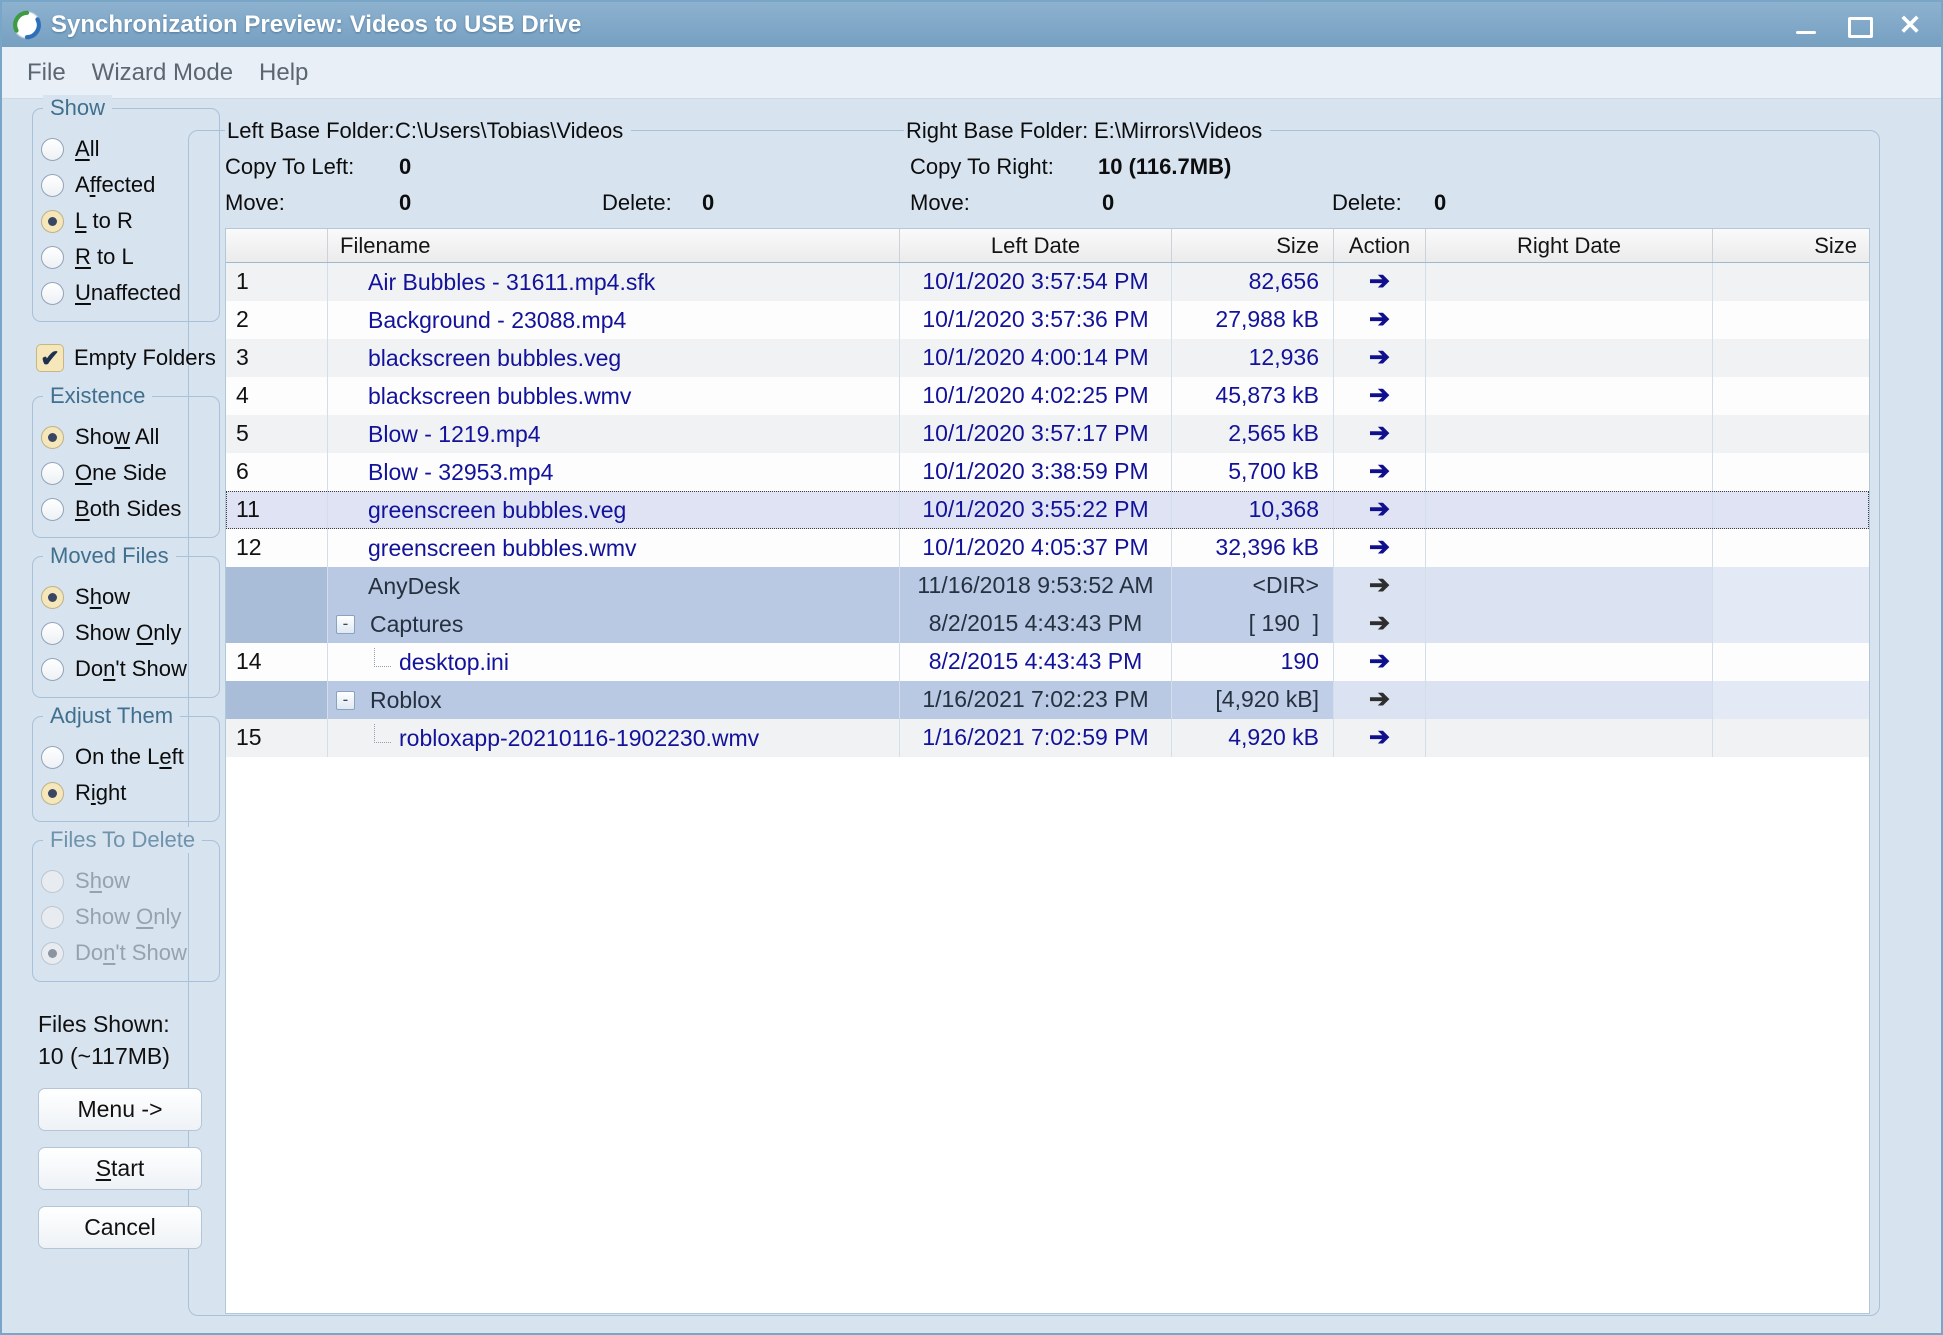 Image resolution: width=1943 pixels, height=1335 pixels. I want to click on empty-folders-checkbox: ✔ Empty Folders, so click(128, 358).